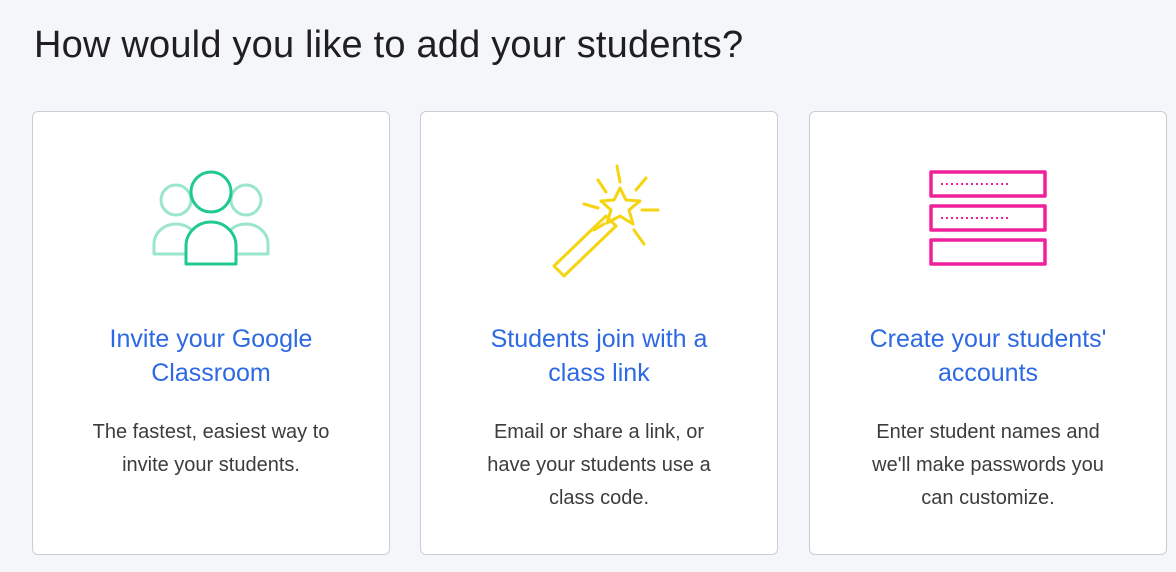  What do you see at coordinates (211, 356) in the screenshot?
I see `card-title: Invite your Google Classroom` at bounding box center [211, 356].